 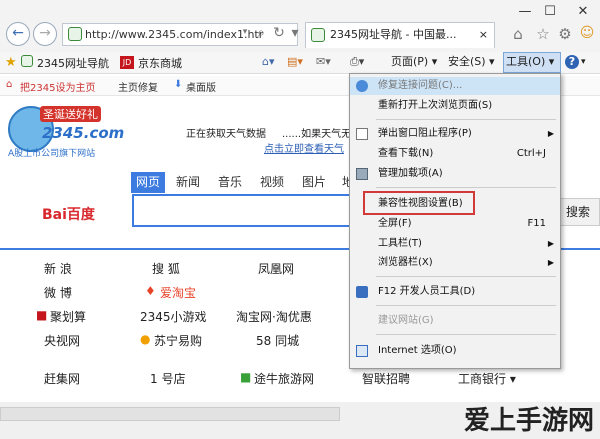 What do you see at coordinates (455, 224) in the screenshot?
I see `menu-item-fullscreen: 全屏(F) F11` at bounding box center [455, 224].